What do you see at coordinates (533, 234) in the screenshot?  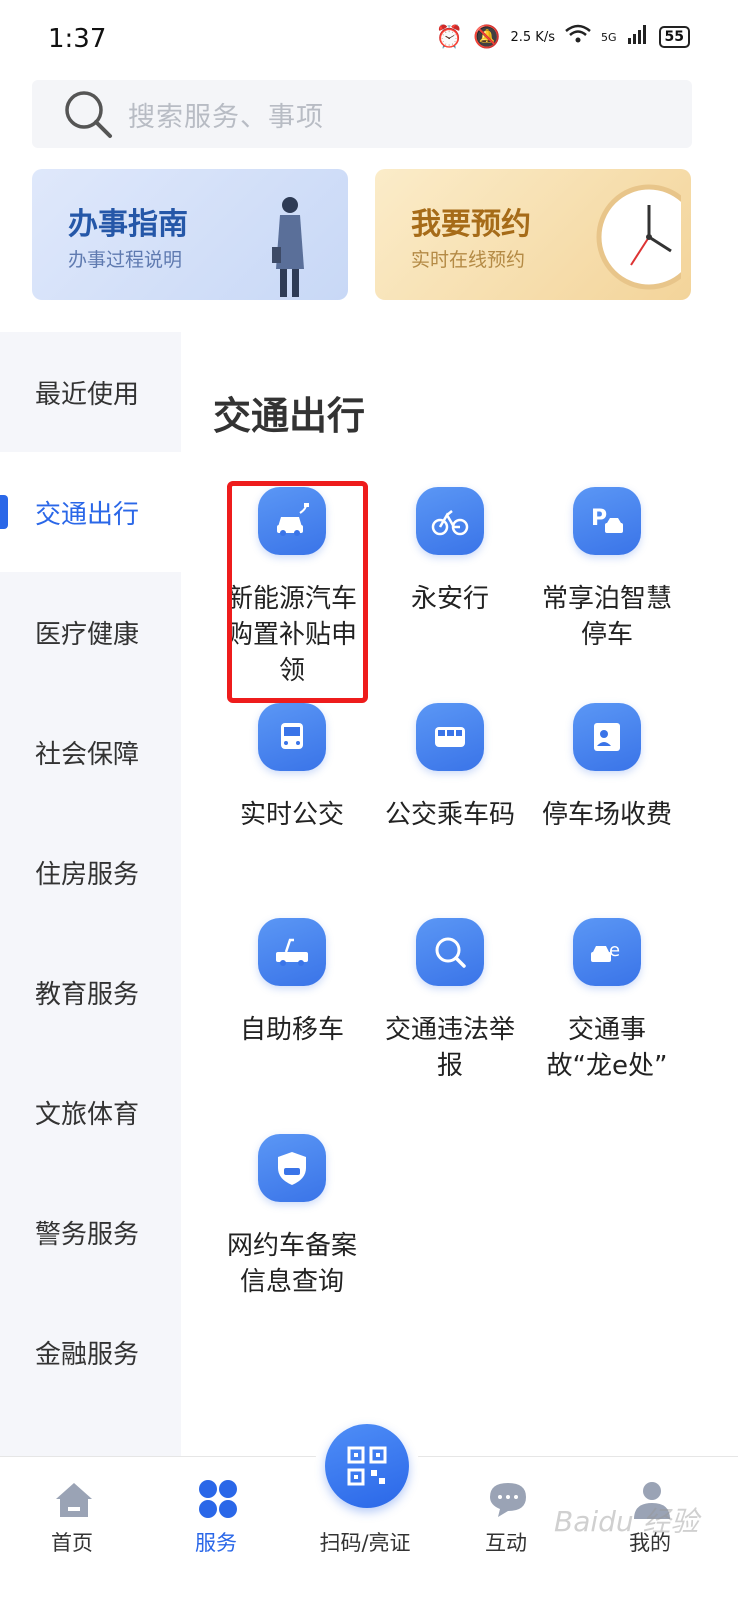 I see `booking-banner: 我要预约 实时在线预约` at bounding box center [533, 234].